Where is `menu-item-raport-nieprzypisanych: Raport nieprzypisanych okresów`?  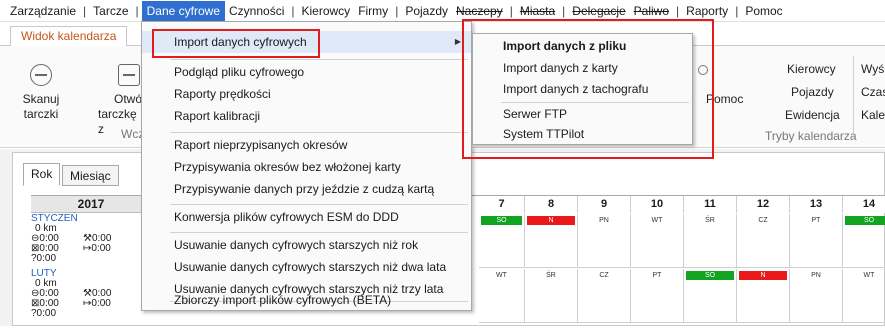 menu-item-raport-nieprzypisanych: Raport nieprzypisanych okresów is located at coordinates (306, 145).